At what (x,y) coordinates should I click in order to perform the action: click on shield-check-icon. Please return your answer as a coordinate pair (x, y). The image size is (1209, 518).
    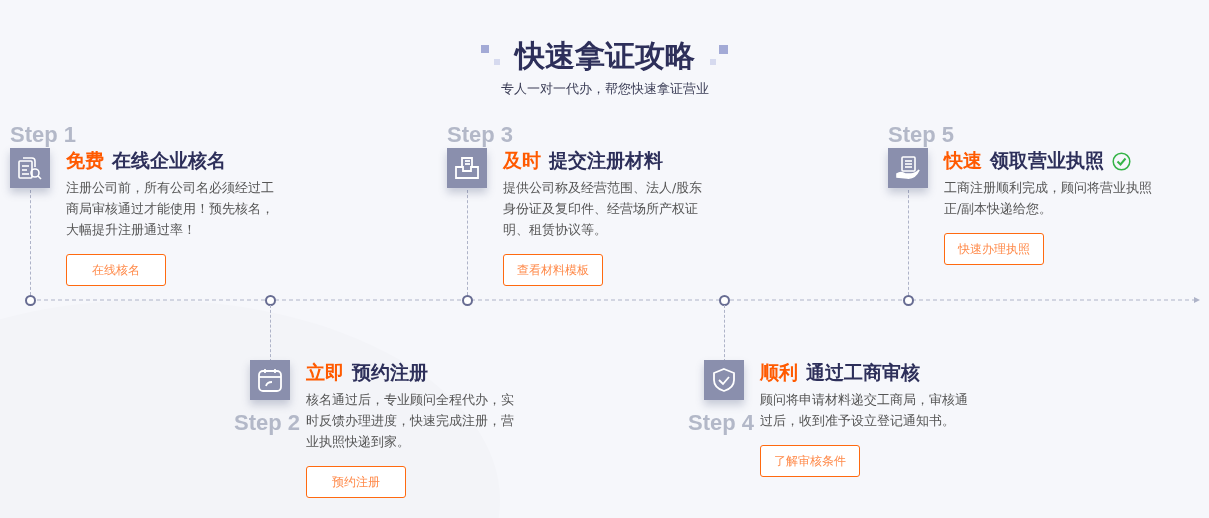
    Looking at the image, I should click on (724, 380).